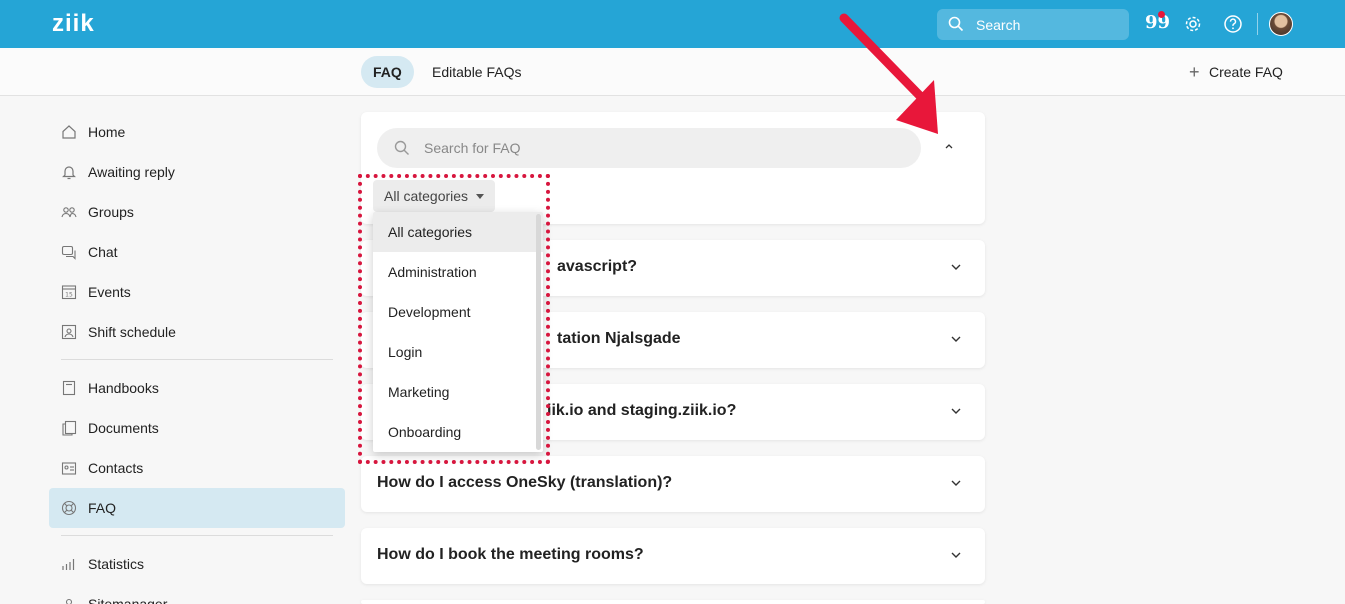 The height and width of the screenshot is (604, 1345). What do you see at coordinates (1281, 24) in the screenshot?
I see `avatar` at bounding box center [1281, 24].